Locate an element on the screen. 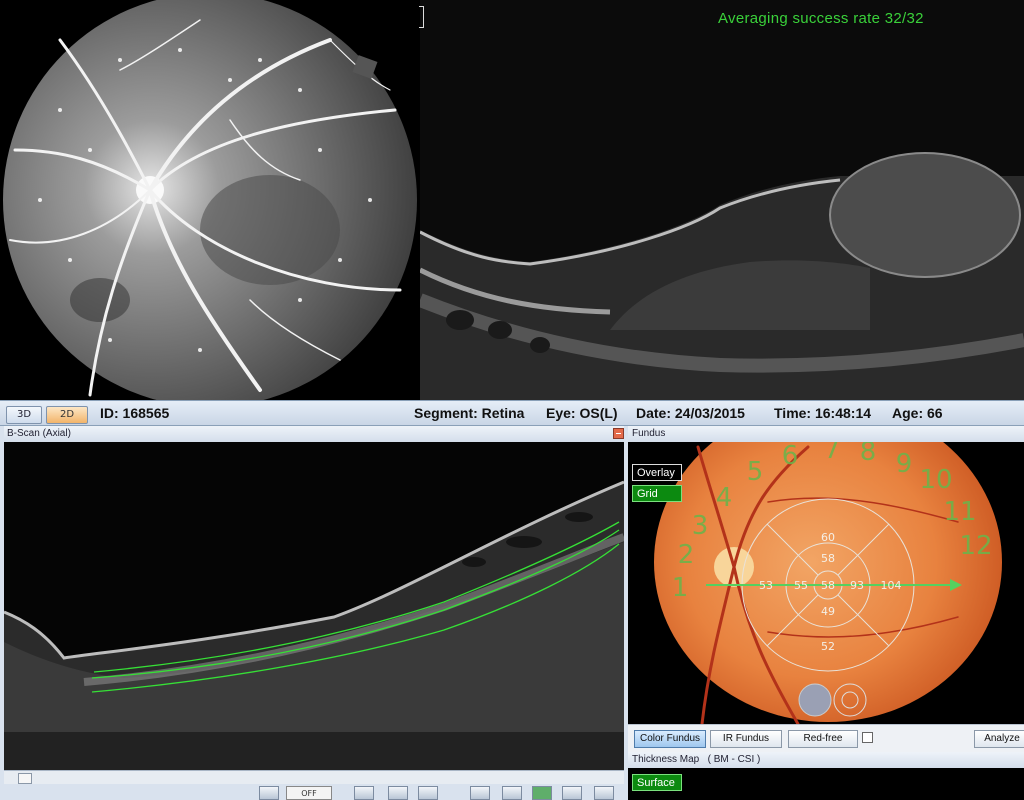 The height and width of the screenshot is (800, 1024). clock-number-12: 12 is located at coordinates (975, 546).